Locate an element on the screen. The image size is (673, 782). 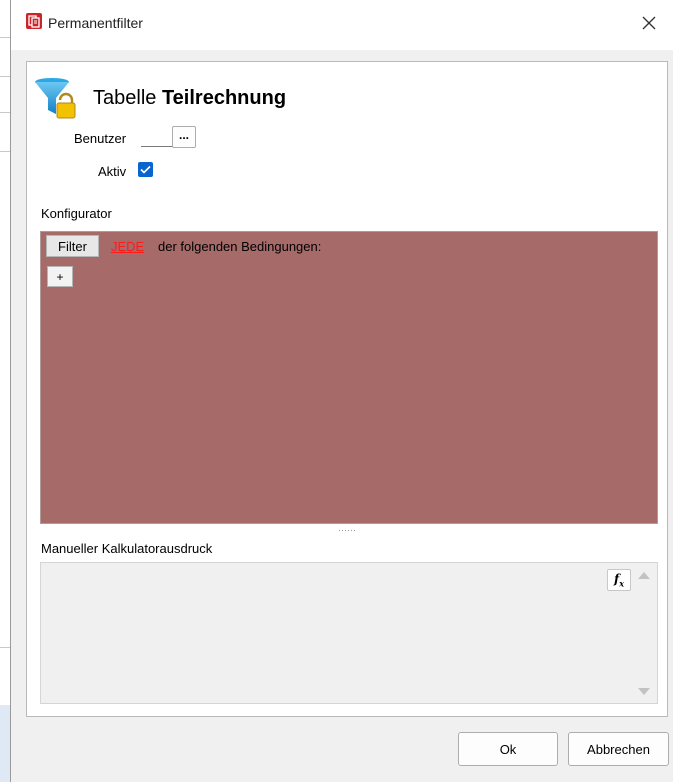
ok-button: Ok is located at coordinates (508, 749).